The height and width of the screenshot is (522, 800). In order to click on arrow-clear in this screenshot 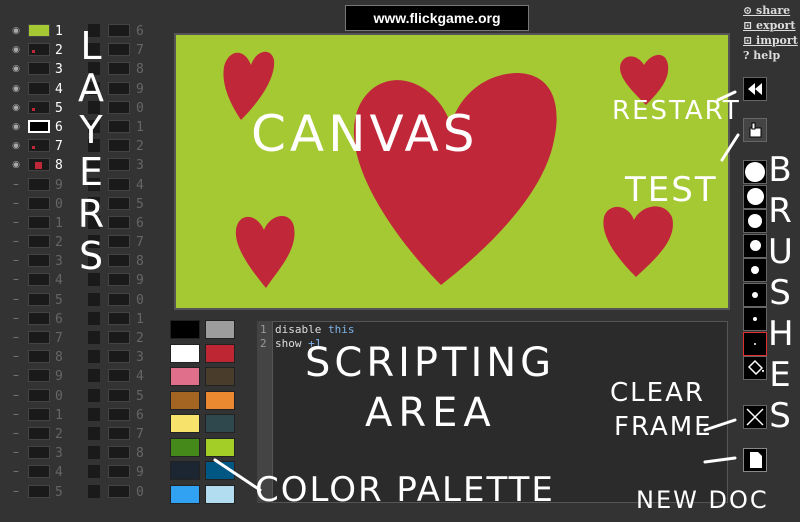, I will do `click(720, 425)`.